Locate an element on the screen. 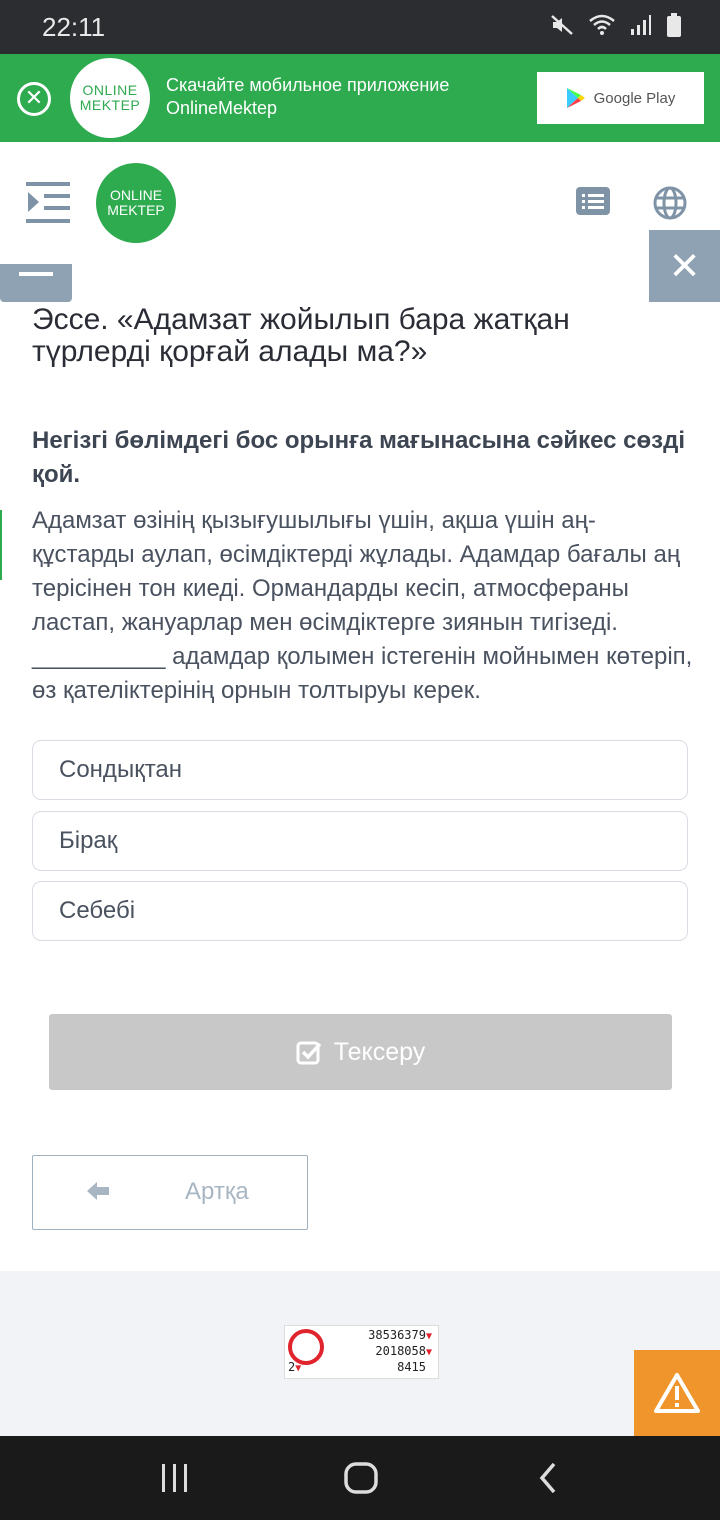  system-nav-bar is located at coordinates (360, 1478).